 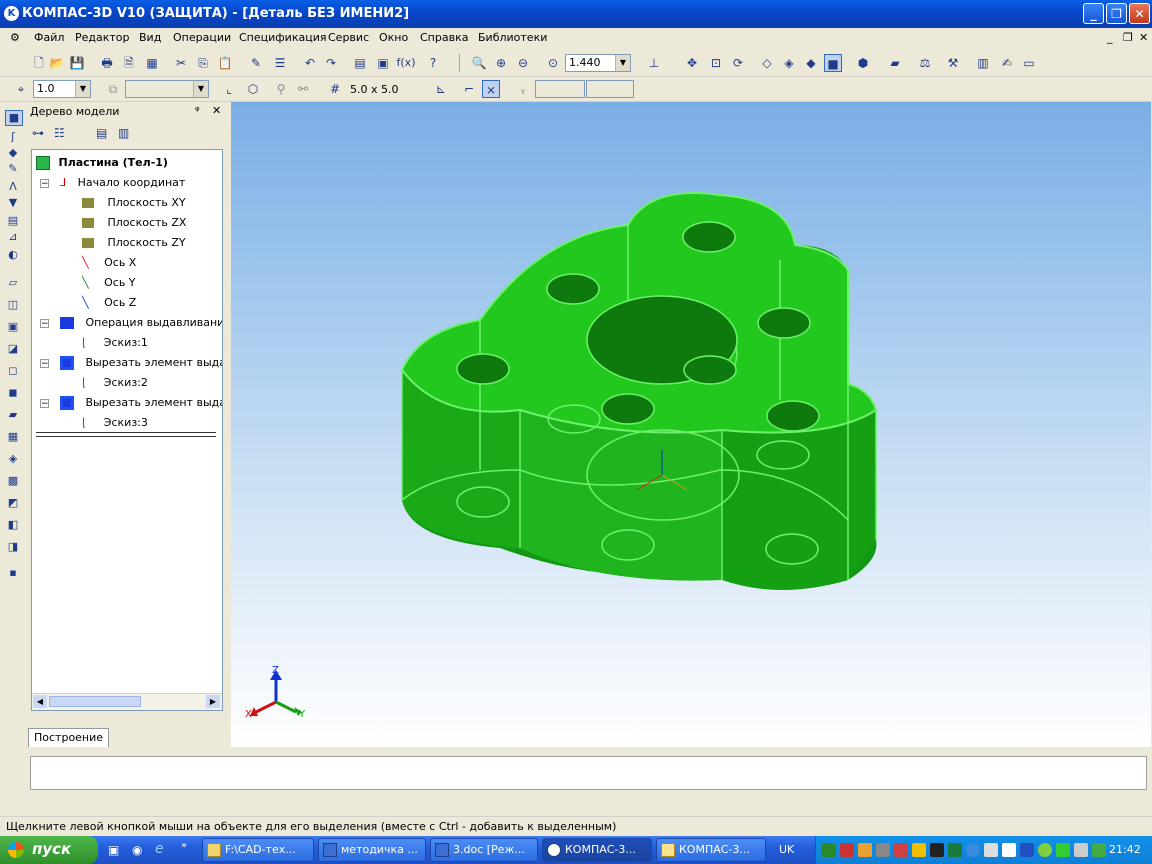 I want to click on language-indicator: UK, so click(x=786, y=849).